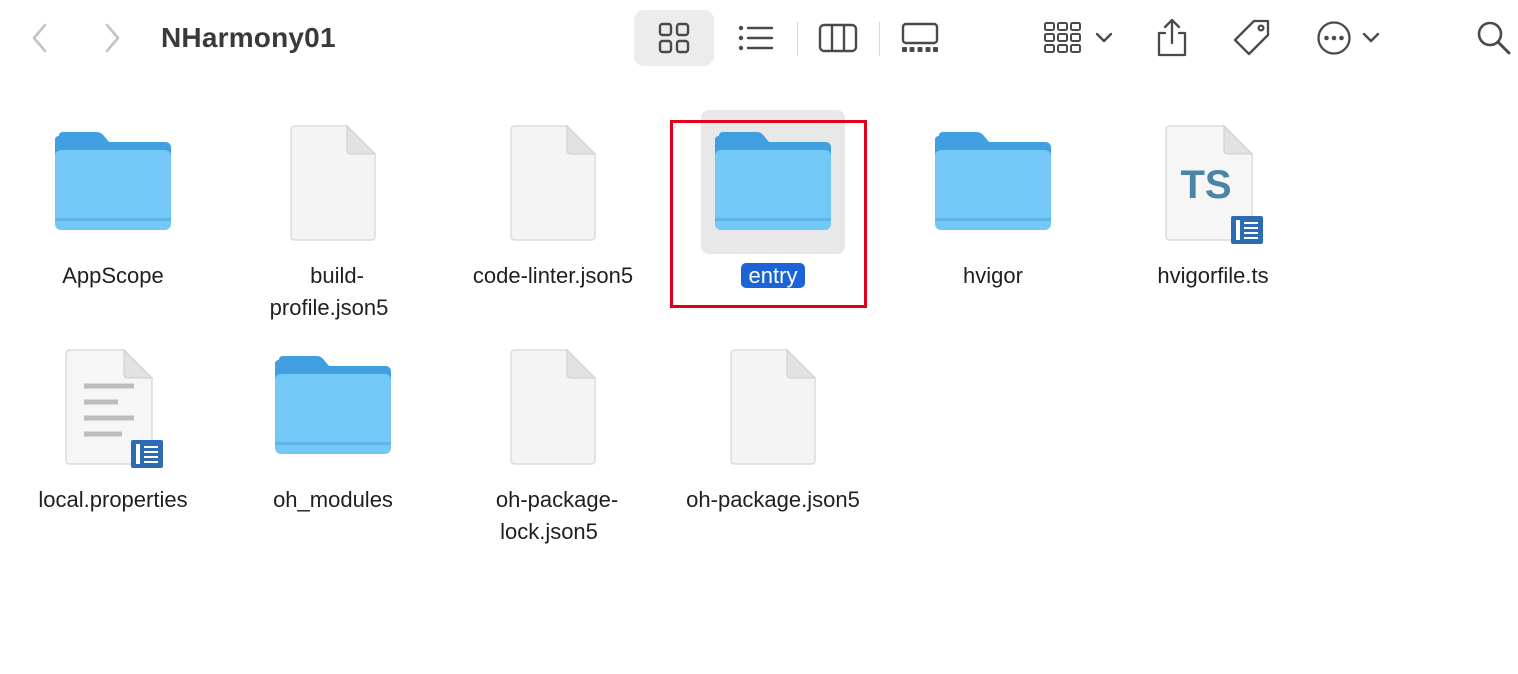 The height and width of the screenshot is (674, 1518). What do you see at coordinates (329, 291) in the screenshot?
I see `file-name: build- profile.json5` at bounding box center [329, 291].